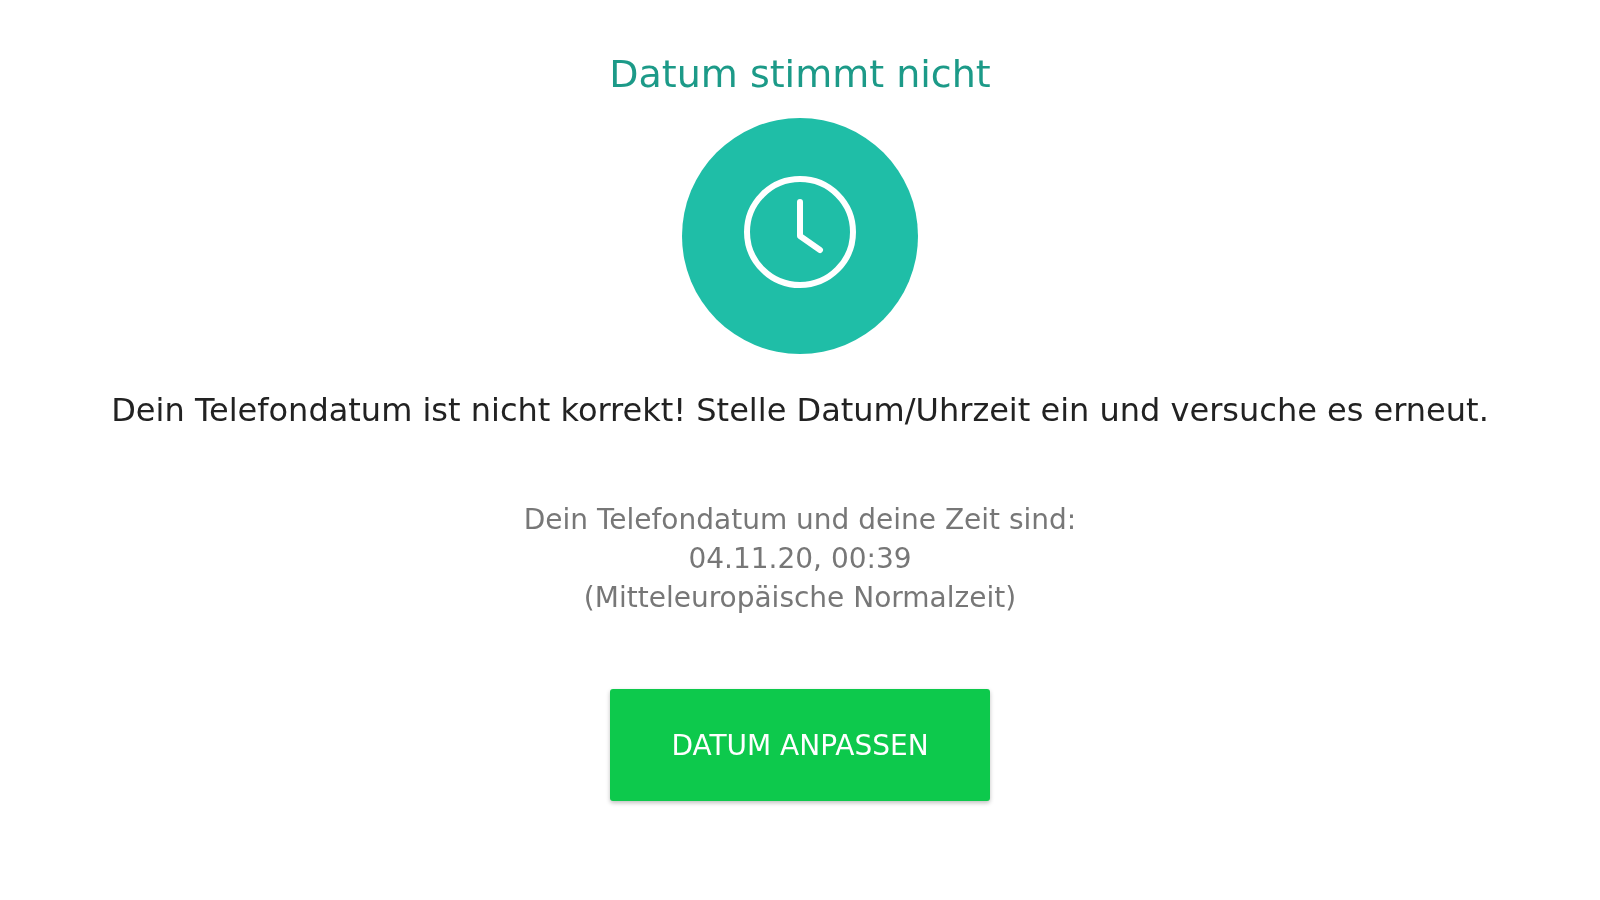 This screenshot has height=900, width=1600. I want to click on clock-icon, so click(800, 236).